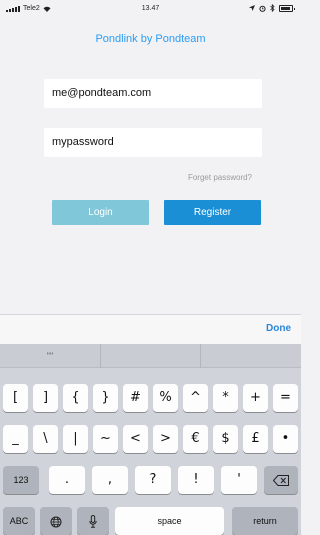 The image size is (320, 535). I want to click on globe-key, so click(56, 521).